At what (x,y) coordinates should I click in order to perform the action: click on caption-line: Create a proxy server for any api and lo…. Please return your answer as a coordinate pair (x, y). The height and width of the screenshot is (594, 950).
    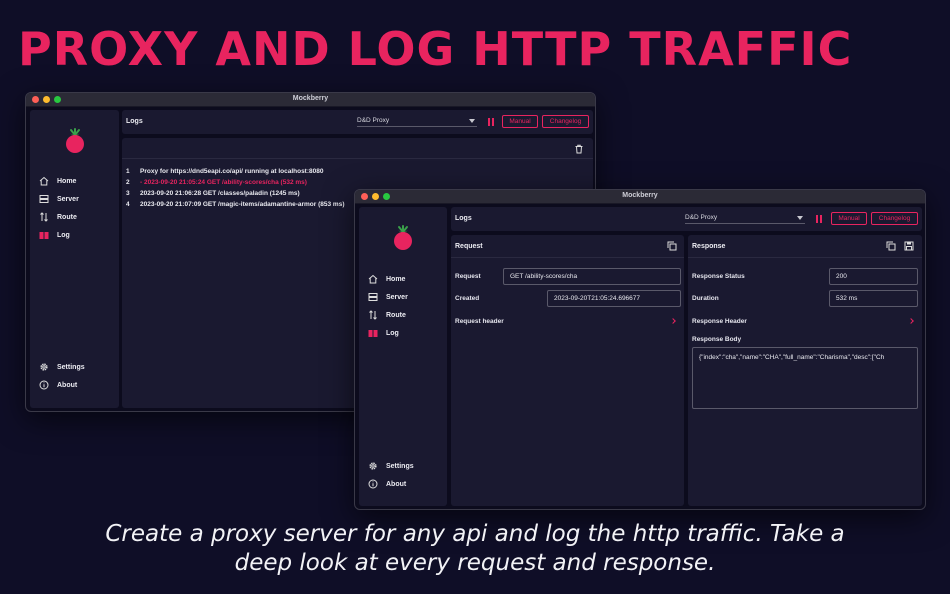
    Looking at the image, I should click on (475, 534).